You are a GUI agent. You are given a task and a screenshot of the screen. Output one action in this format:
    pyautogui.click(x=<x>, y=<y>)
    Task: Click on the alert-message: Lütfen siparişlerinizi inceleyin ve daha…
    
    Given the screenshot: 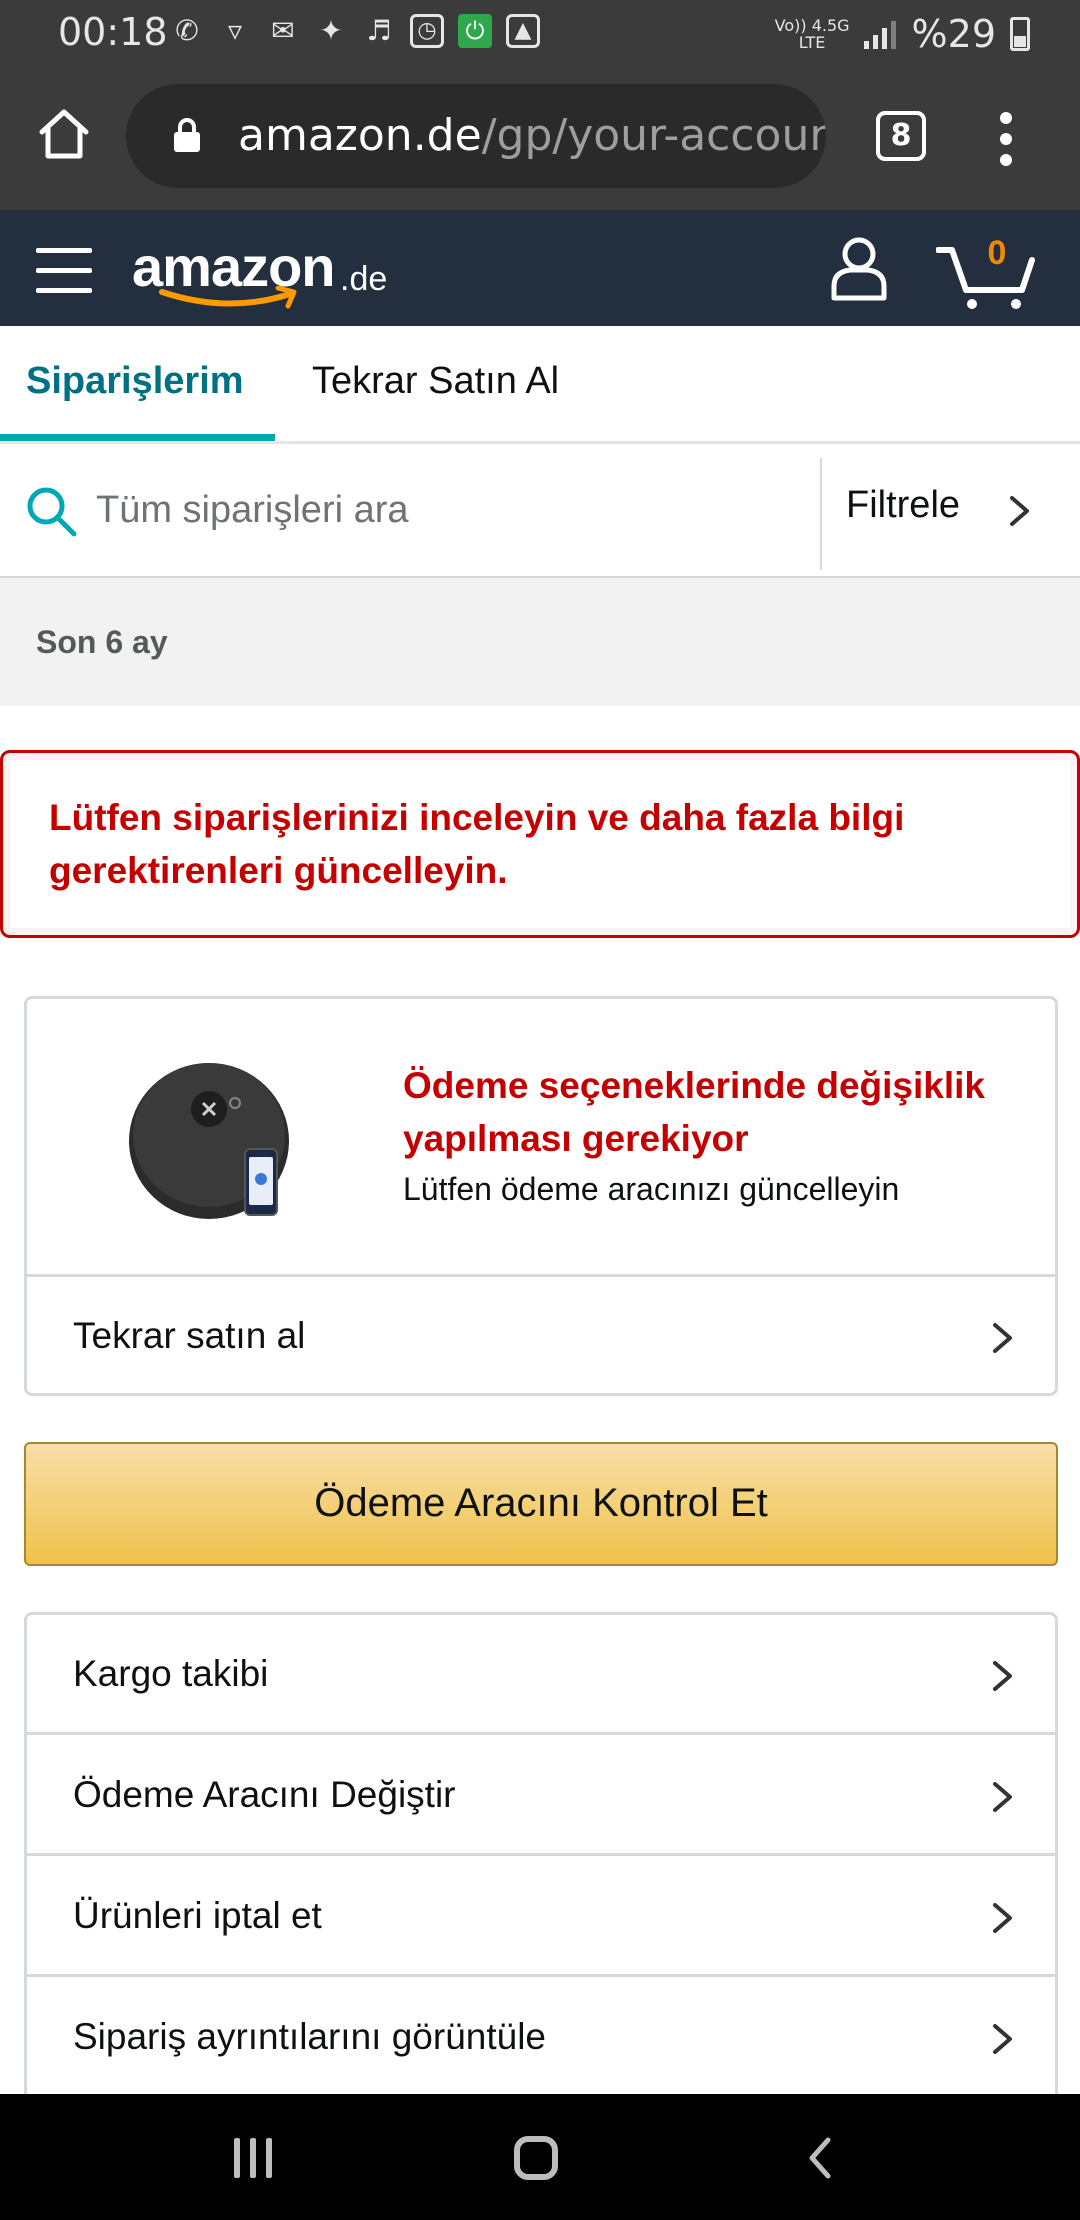 What is the action you would take?
    pyautogui.click(x=477, y=844)
    